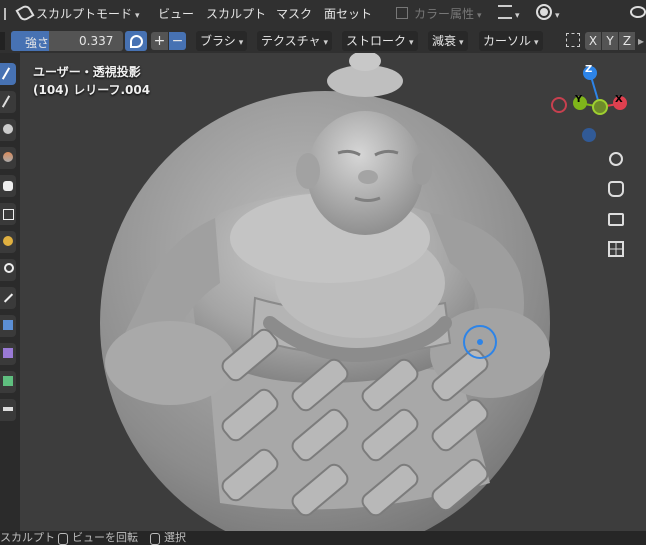 The width and height of the screenshot is (646, 545). Describe the element at coordinates (155, 539) in the screenshot. I see `mouse-left-icon` at that location.